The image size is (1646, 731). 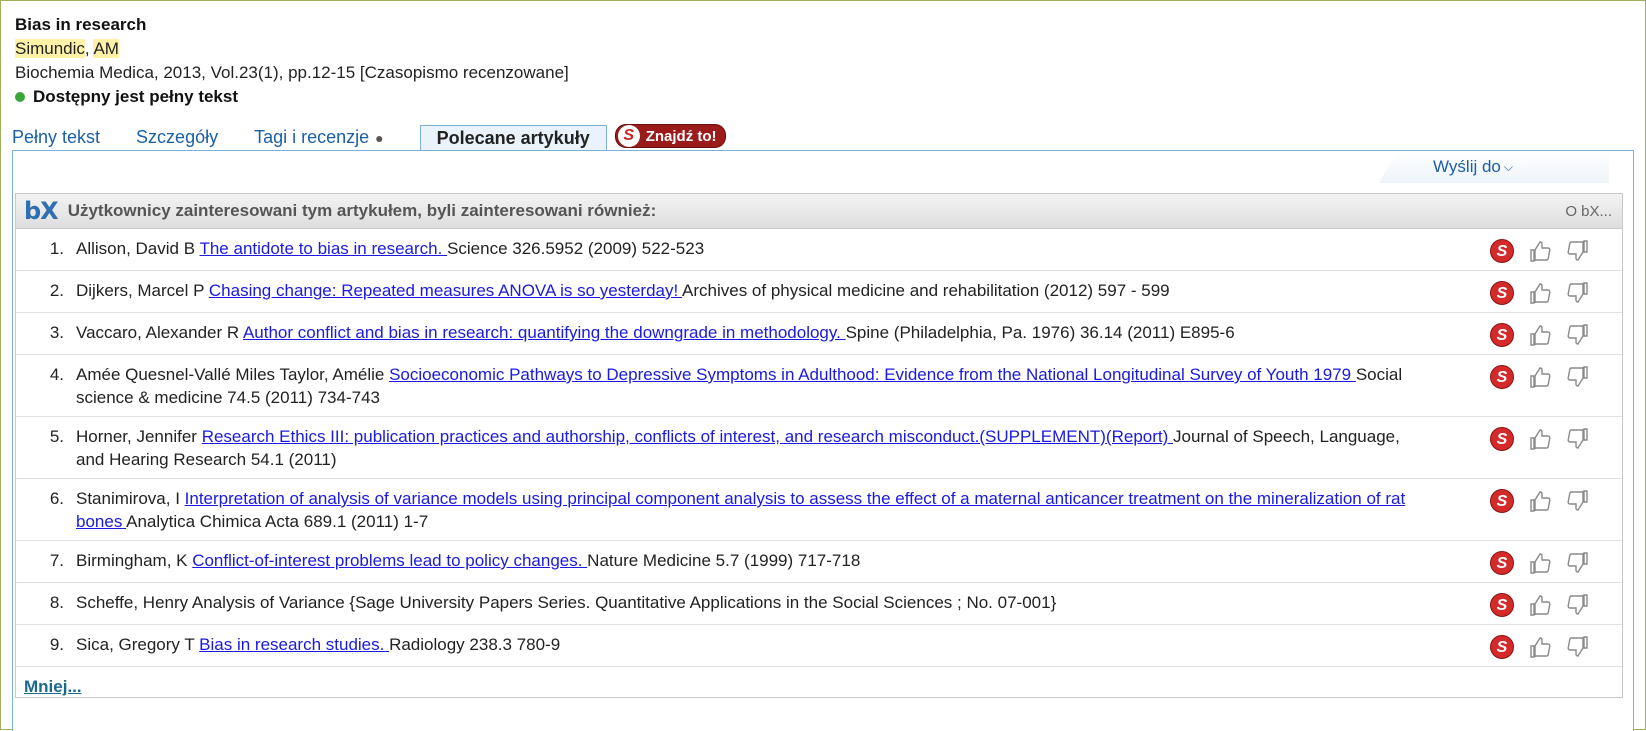 I want to click on article-author: Amée Quesnel-Vallé Miles Taylor, Amélie, so click(x=233, y=374).